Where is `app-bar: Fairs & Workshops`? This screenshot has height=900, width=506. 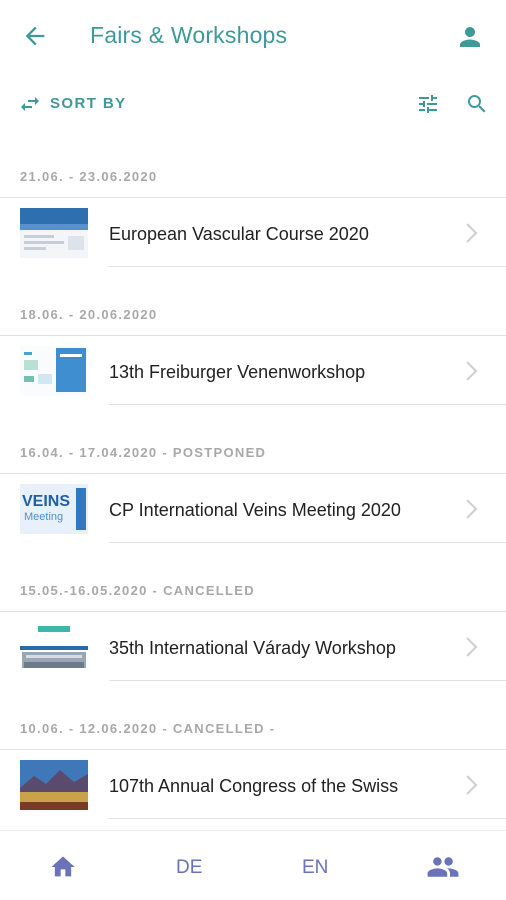
app-bar: Fairs & Workshops is located at coordinates (253, 36).